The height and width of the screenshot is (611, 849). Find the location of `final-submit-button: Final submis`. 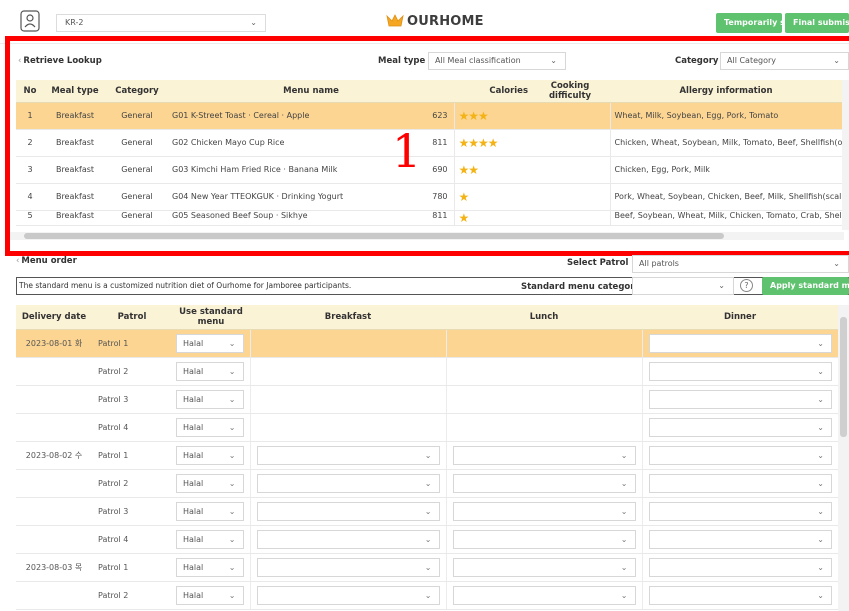

final-submit-button: Final submis is located at coordinates (817, 23).